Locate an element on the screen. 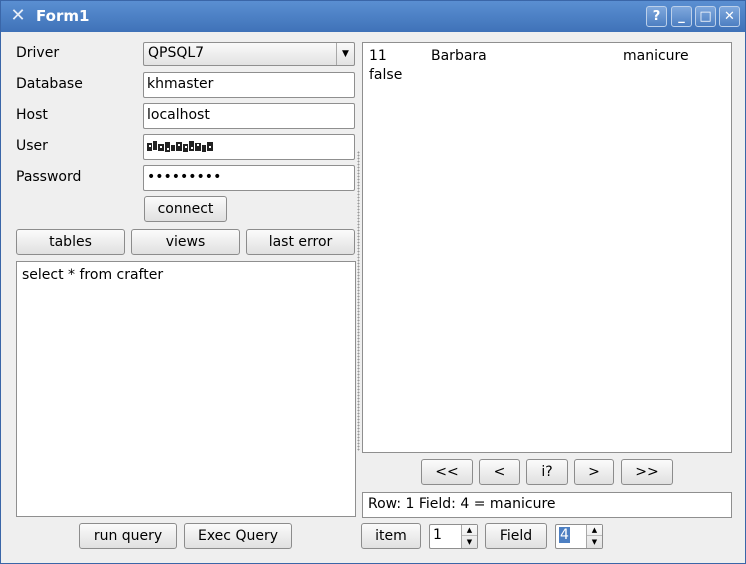 This screenshot has width=746, height=564. next-record-button: > is located at coordinates (594, 472).